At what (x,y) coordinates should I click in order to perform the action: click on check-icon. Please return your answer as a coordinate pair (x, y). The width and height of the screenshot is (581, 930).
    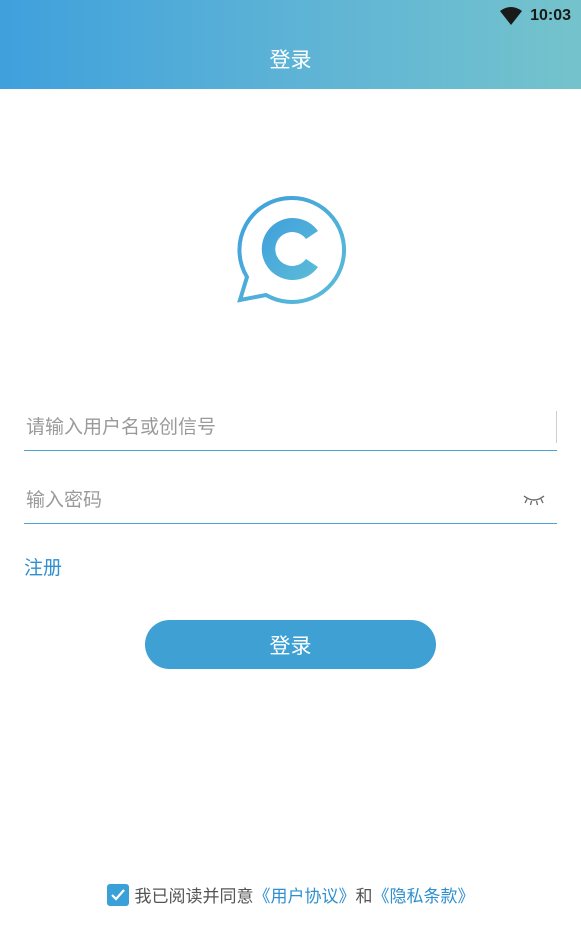
    Looking at the image, I should click on (117, 894).